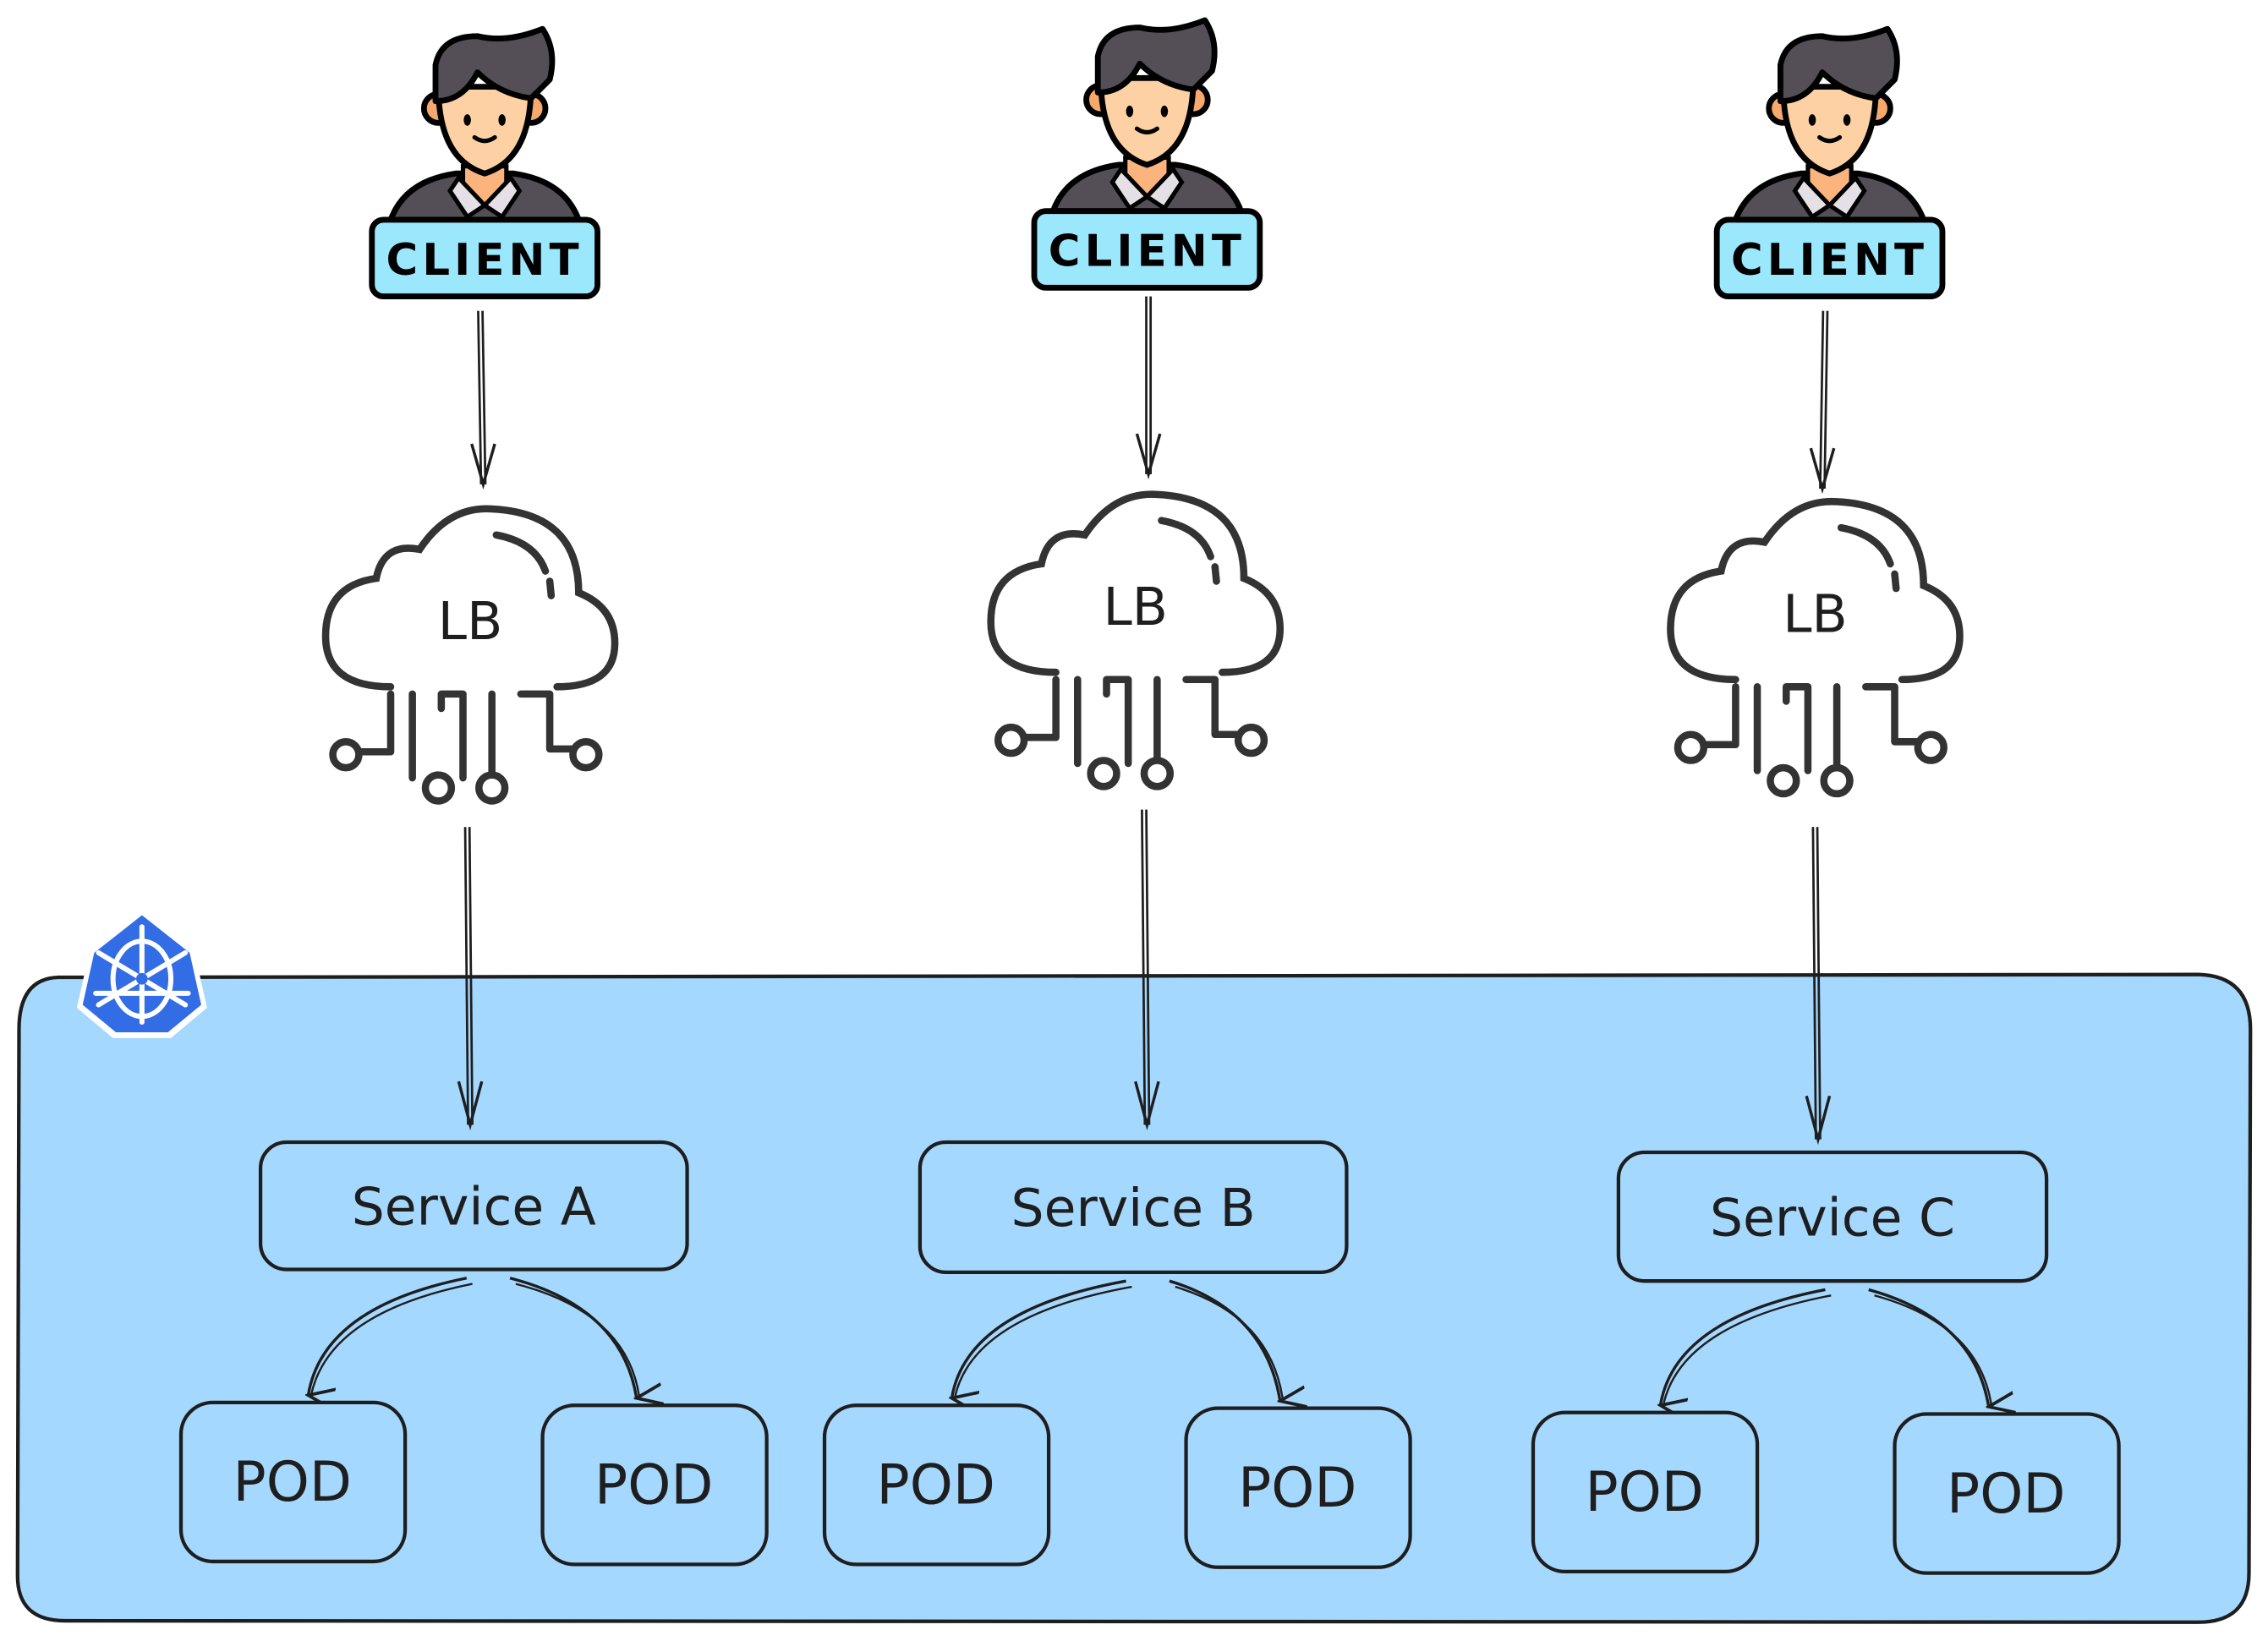 This screenshot has width=2268, height=1641. Describe the element at coordinates (141, 973) in the screenshot. I see `kubernetes-helm-icon` at that location.